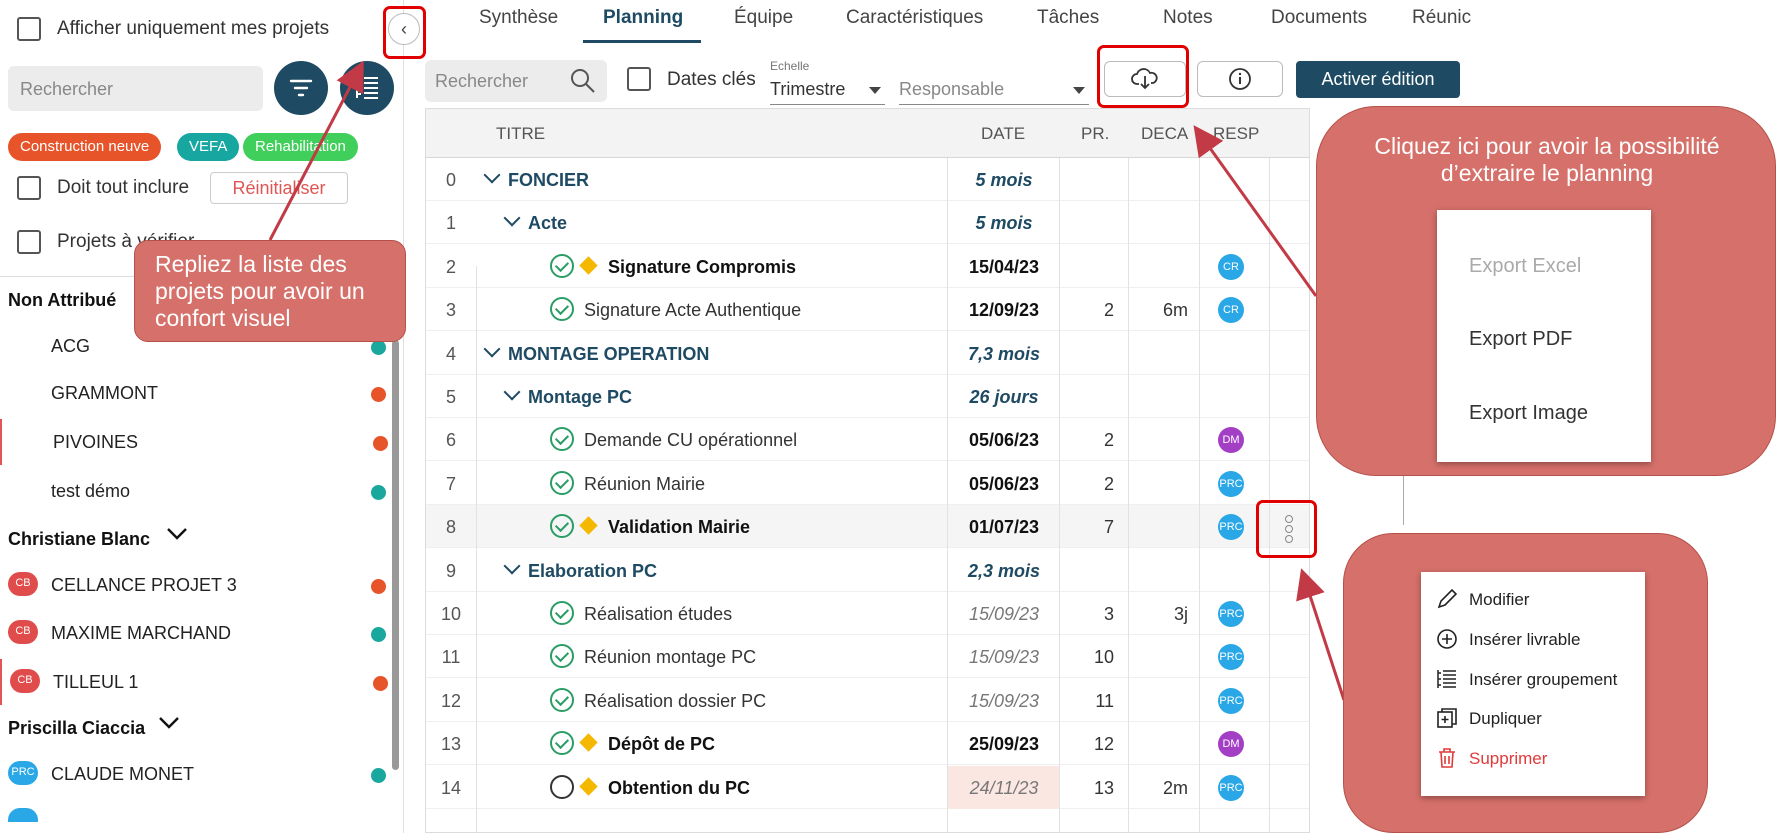 Image resolution: width=1776 pixels, height=833 pixels. Describe the element at coordinates (1447, 758) in the screenshot. I see `trash-icon` at that location.